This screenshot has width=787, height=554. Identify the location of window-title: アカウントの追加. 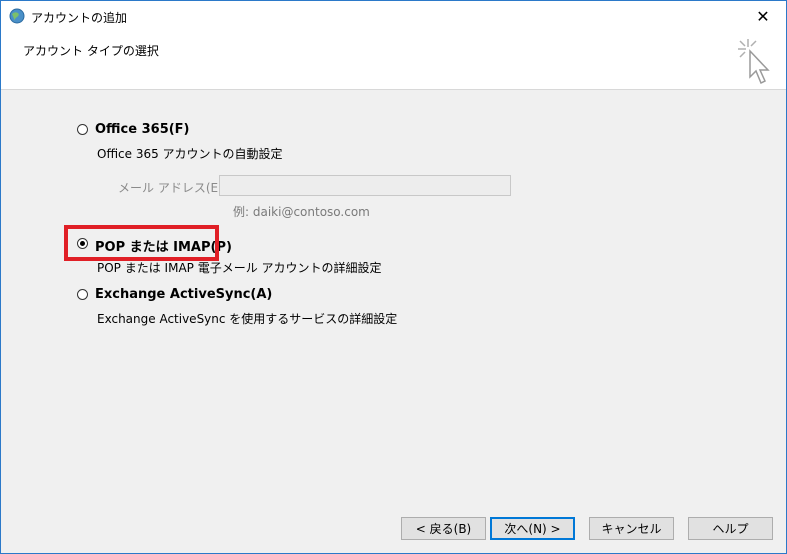
(79, 18).